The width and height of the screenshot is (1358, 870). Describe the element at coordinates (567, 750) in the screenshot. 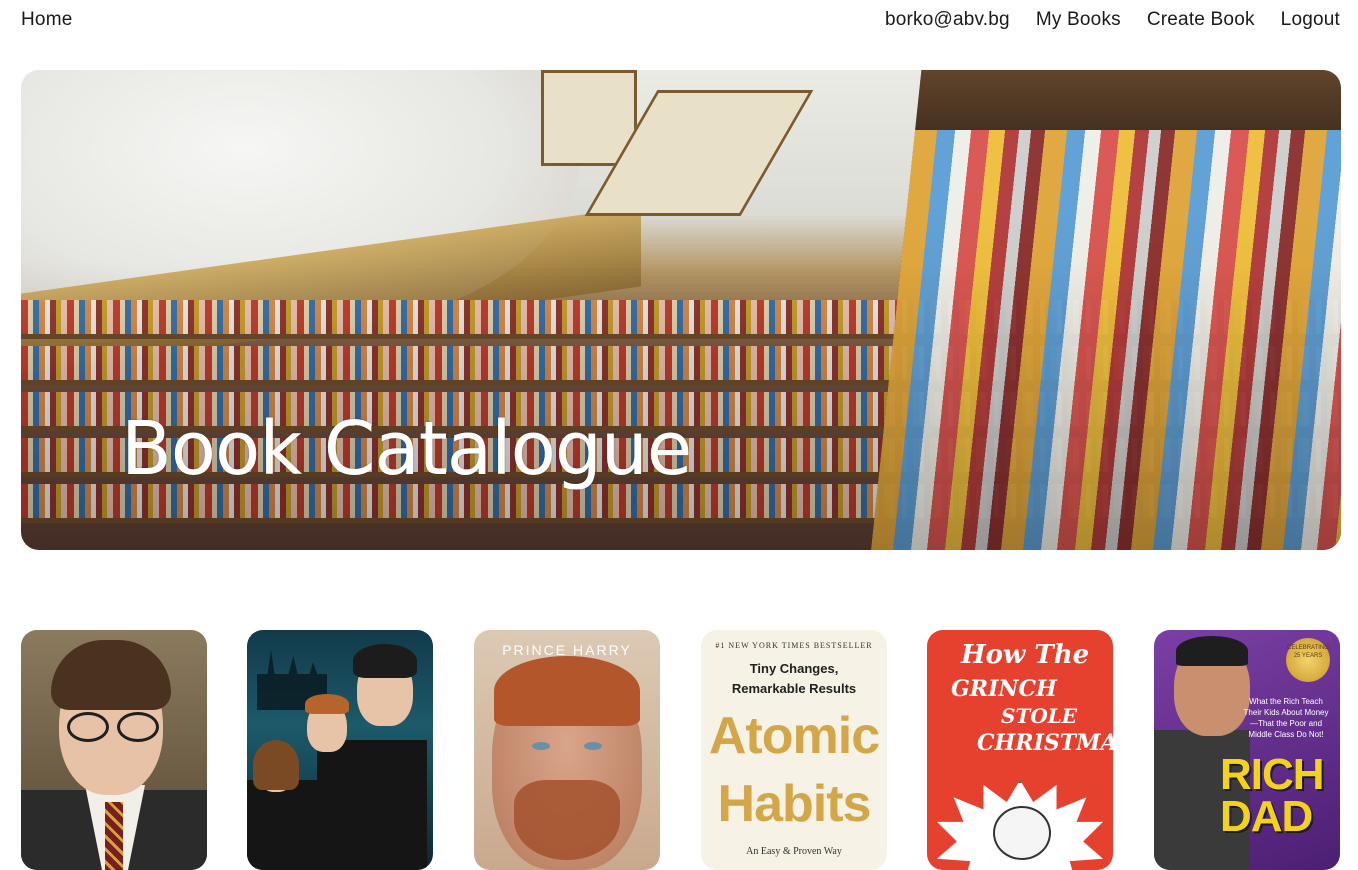

I see `book-card: PRINCE HARRY` at that location.